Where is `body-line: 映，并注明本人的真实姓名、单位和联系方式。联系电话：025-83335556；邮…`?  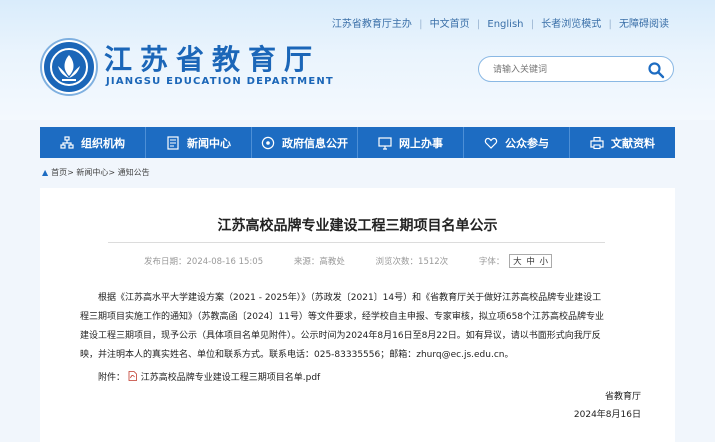 body-line: 映，并注明本人的真实姓名、单位和联系方式。联系电话：025-83335556；邮… is located at coordinates (297, 355).